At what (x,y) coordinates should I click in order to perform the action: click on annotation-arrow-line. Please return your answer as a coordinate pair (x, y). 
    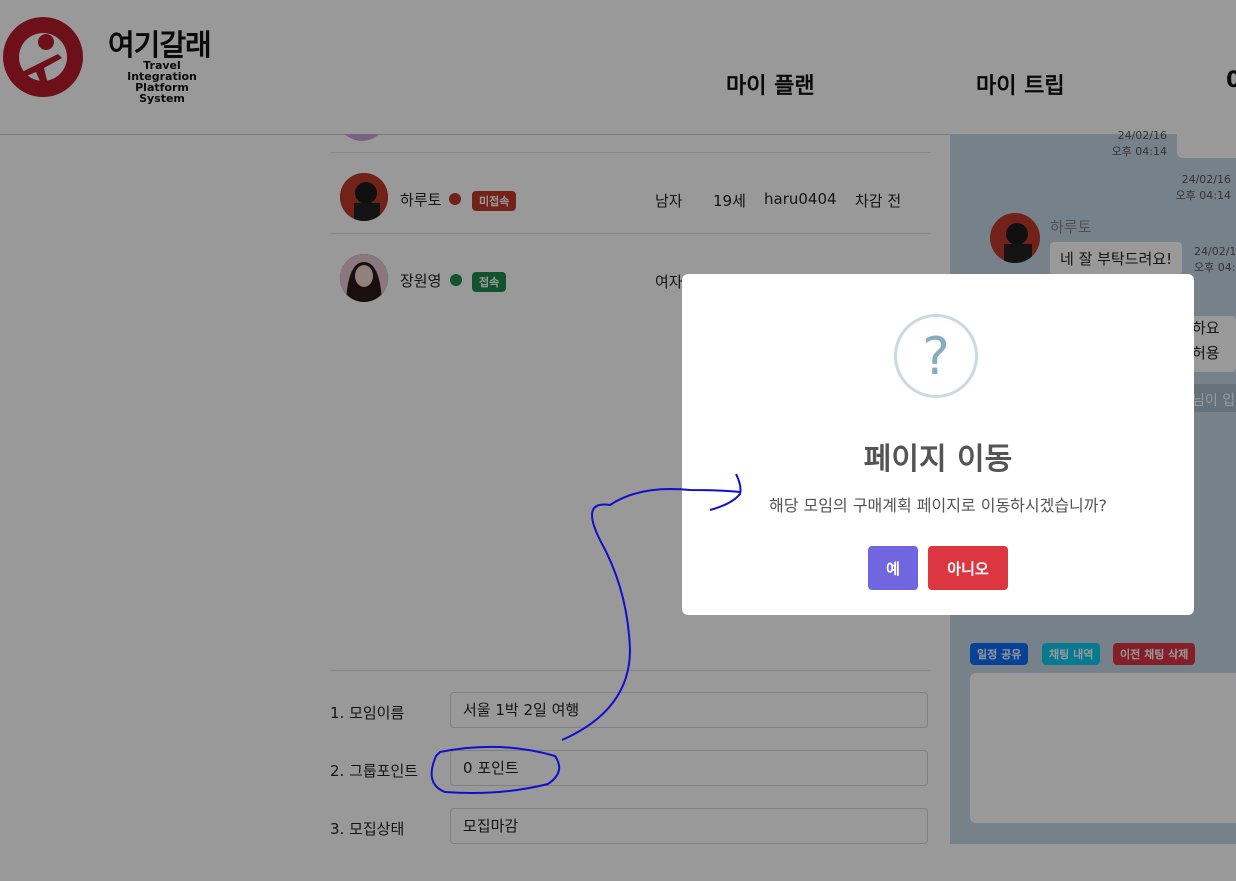
    Looking at the image, I should click on (651, 614).